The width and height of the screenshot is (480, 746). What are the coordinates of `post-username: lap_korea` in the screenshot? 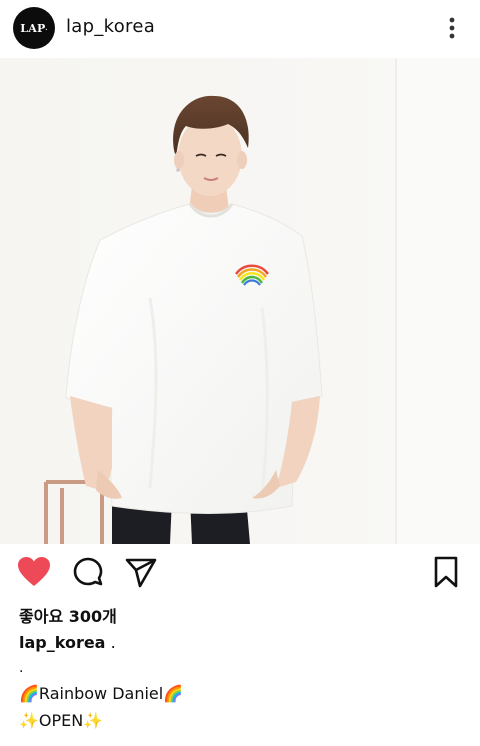 It's located at (110, 26).